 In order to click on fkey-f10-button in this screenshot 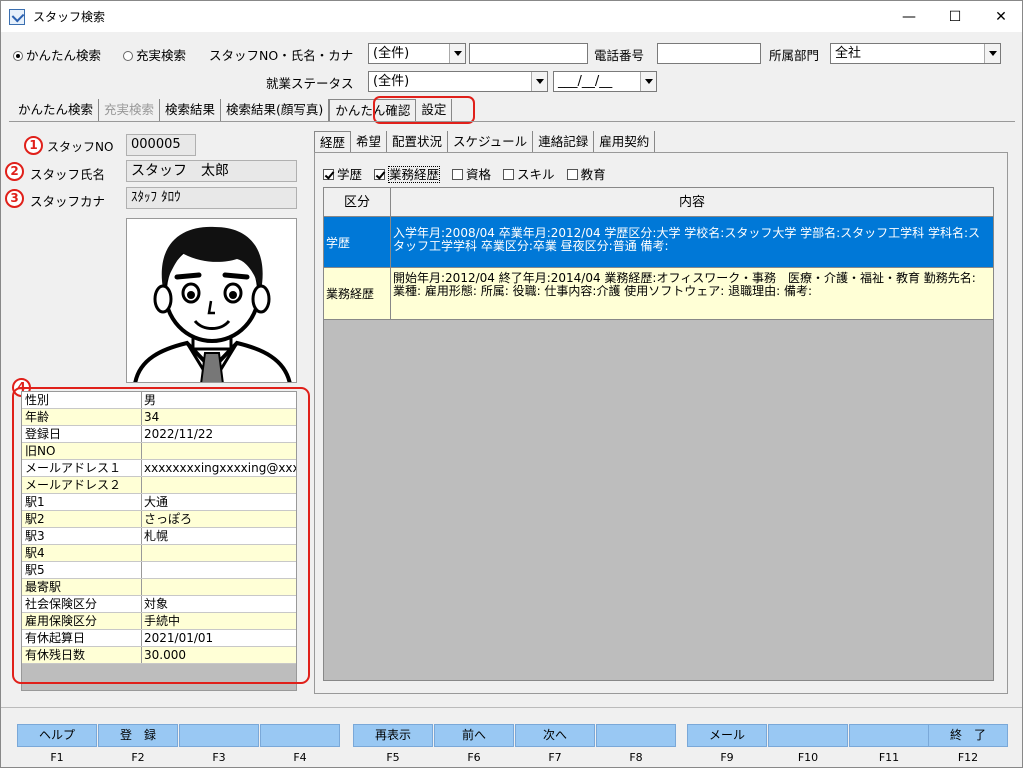, I will do `click(808, 735)`.